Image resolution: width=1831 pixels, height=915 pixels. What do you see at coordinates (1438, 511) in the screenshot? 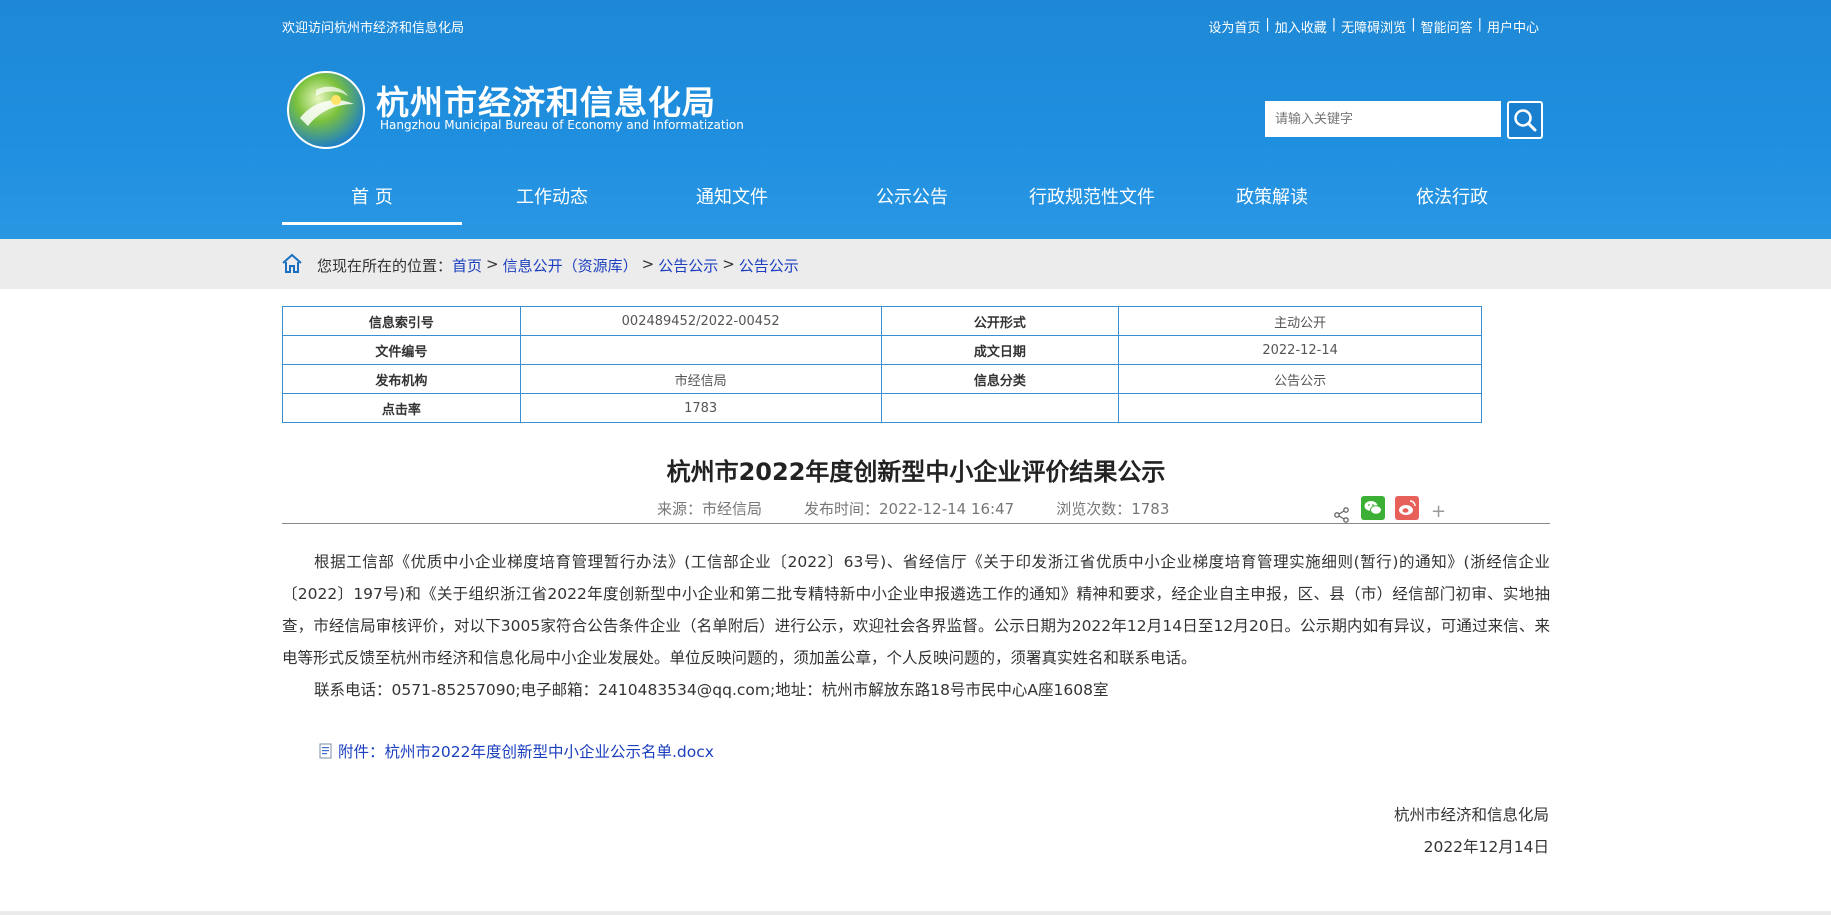
I see `share-more-button: +` at bounding box center [1438, 511].